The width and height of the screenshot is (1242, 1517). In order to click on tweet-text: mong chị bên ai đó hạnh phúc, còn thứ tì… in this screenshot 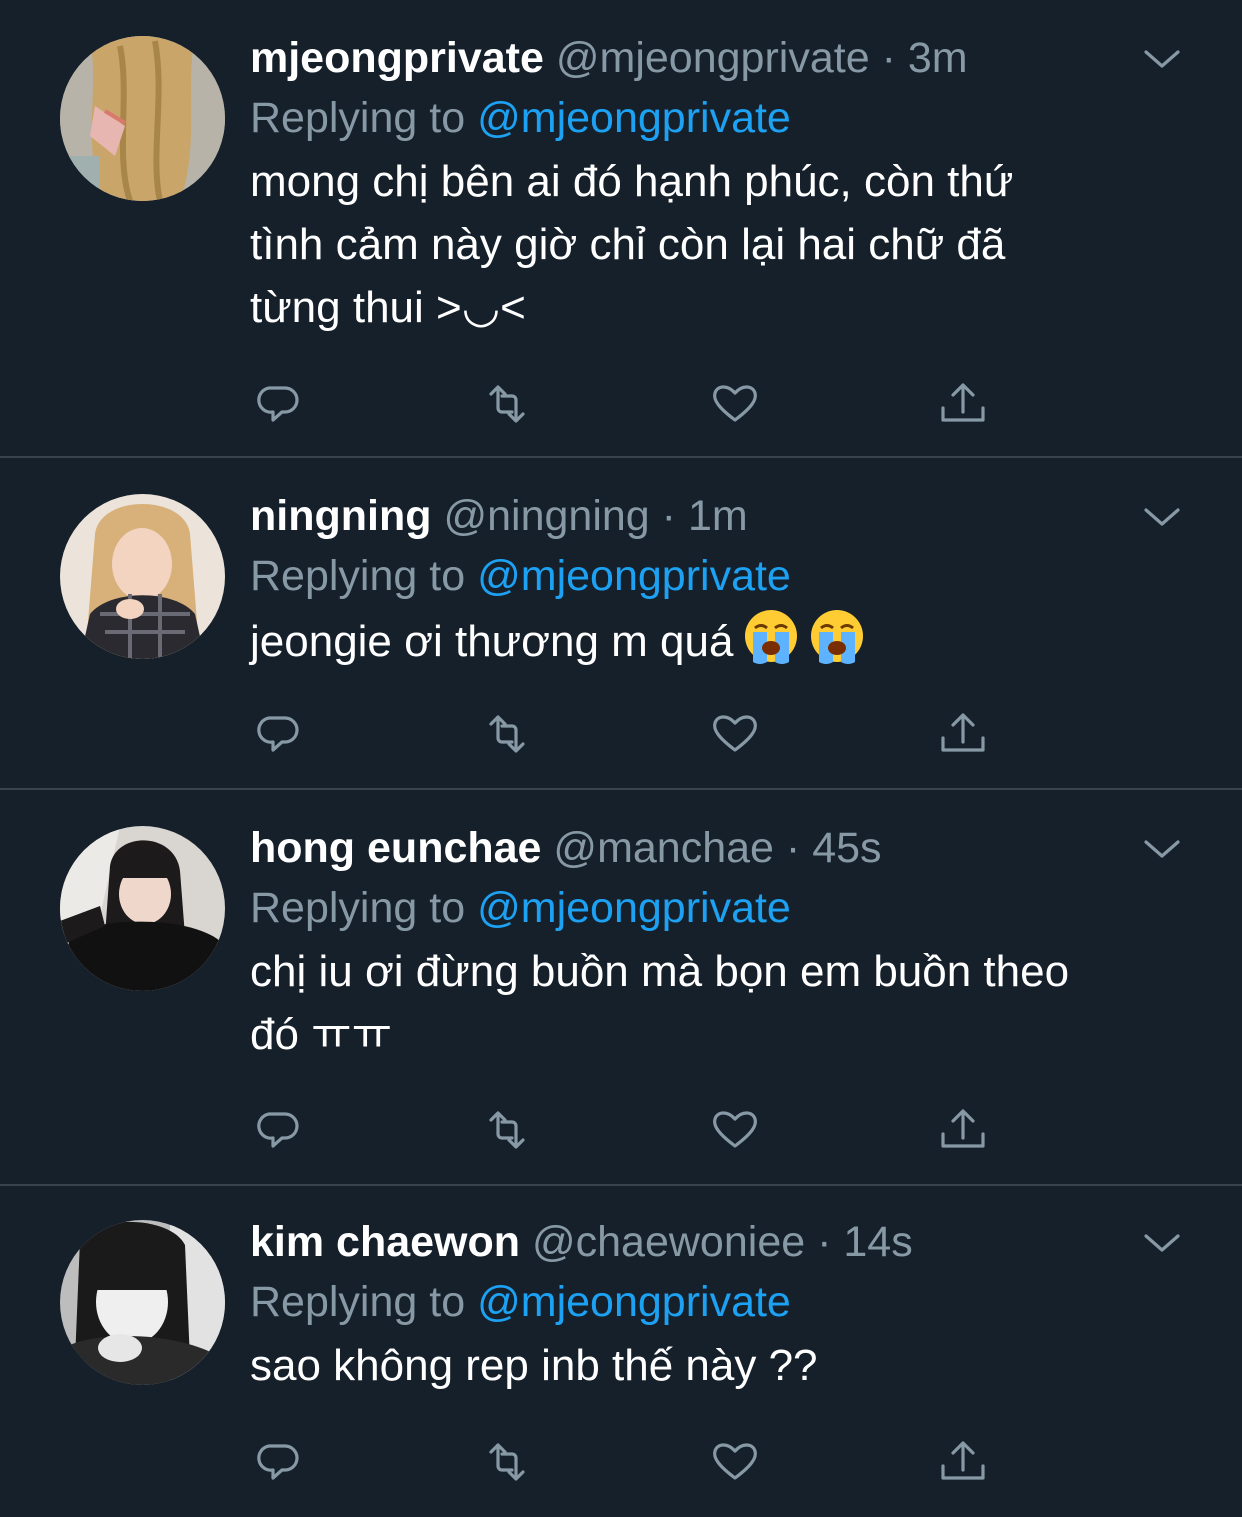, I will do `click(716, 244)`.